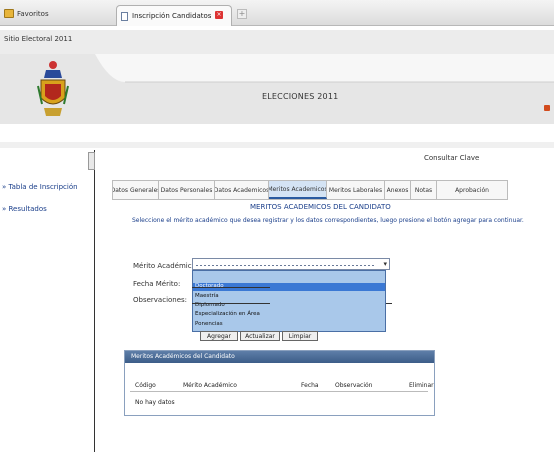 Image resolution: width=554 pixels, height=452 pixels. What do you see at coordinates (242, 190) in the screenshot?
I see `tab-academic-data: Datos Academicos` at bounding box center [242, 190].